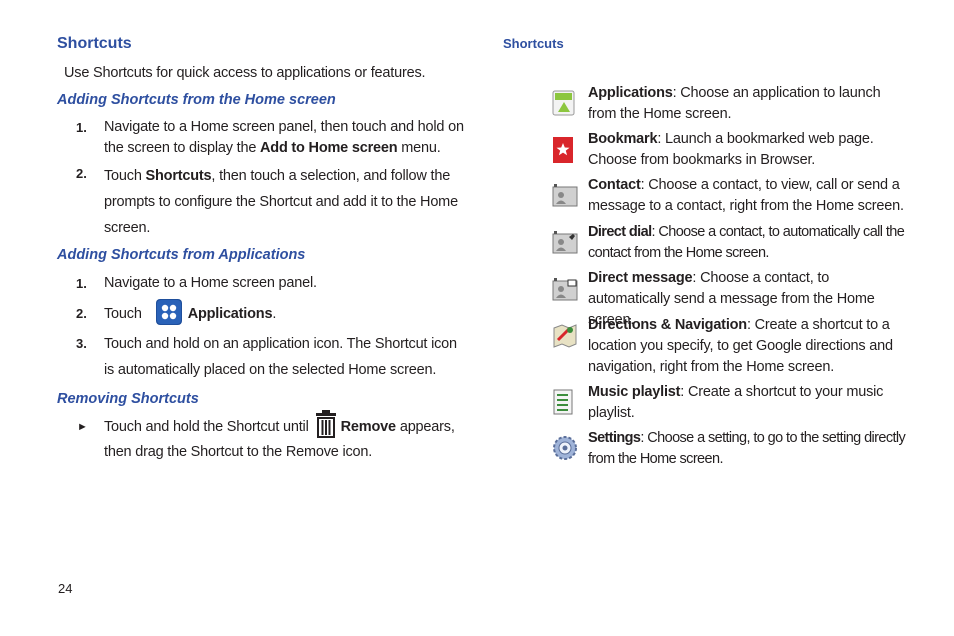  Describe the element at coordinates (565, 194) in the screenshot. I see `contact-icon` at that location.